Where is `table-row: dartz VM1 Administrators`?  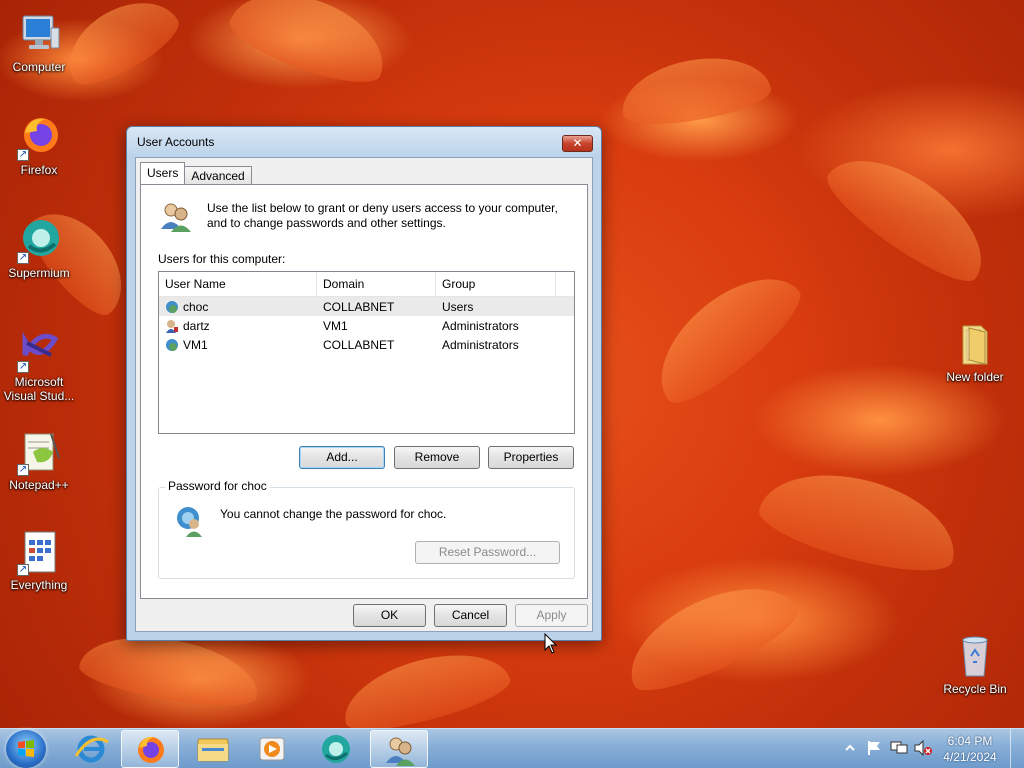 table-row: dartz VM1 Administrators is located at coordinates (366, 325).